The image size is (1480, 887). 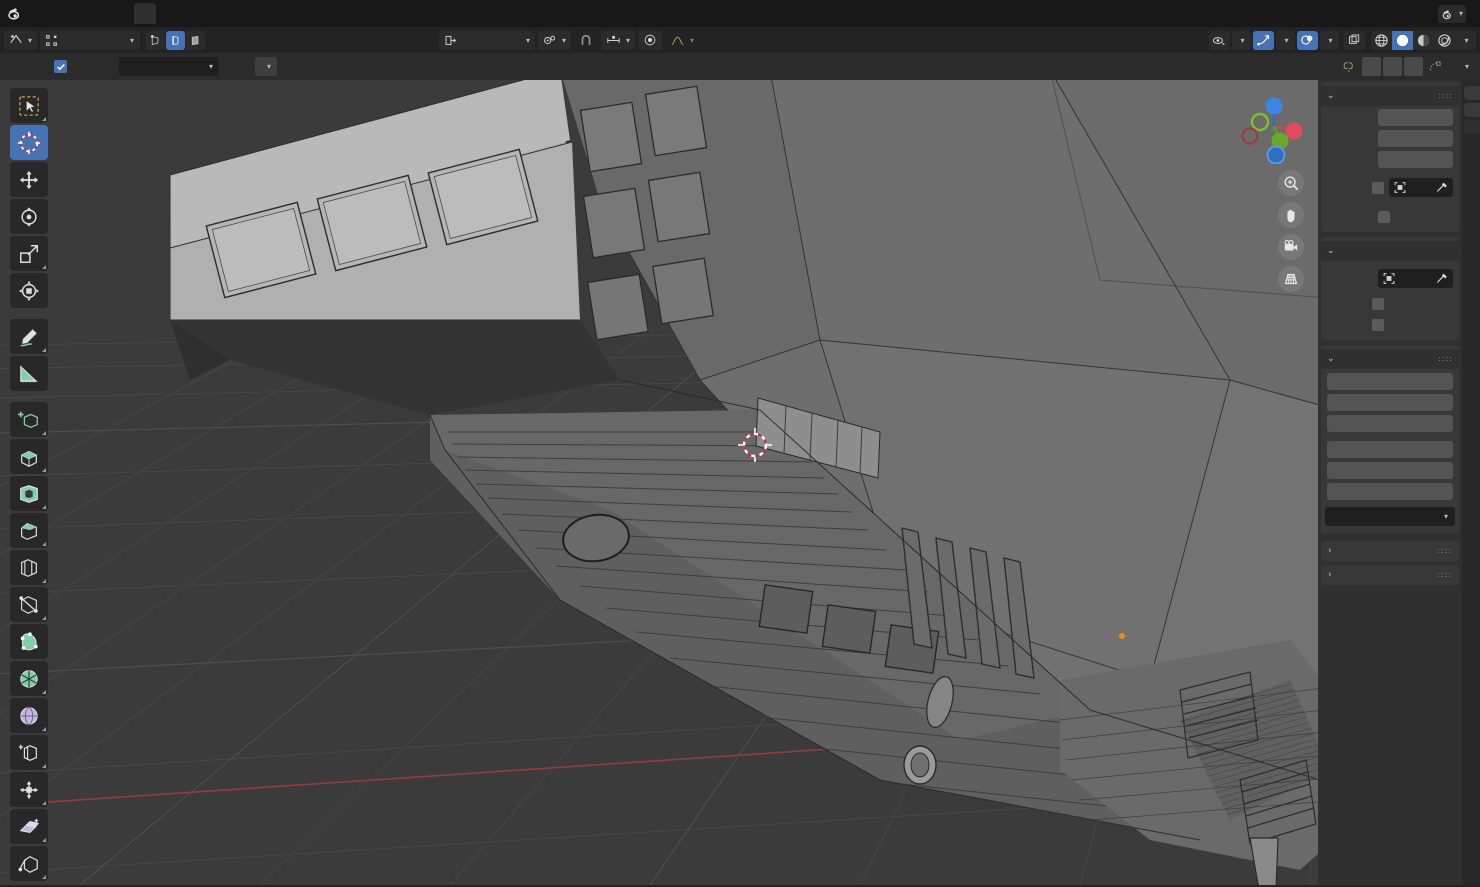 I want to click on show-gizmo-dropdown: ▾, so click(x=1285, y=40).